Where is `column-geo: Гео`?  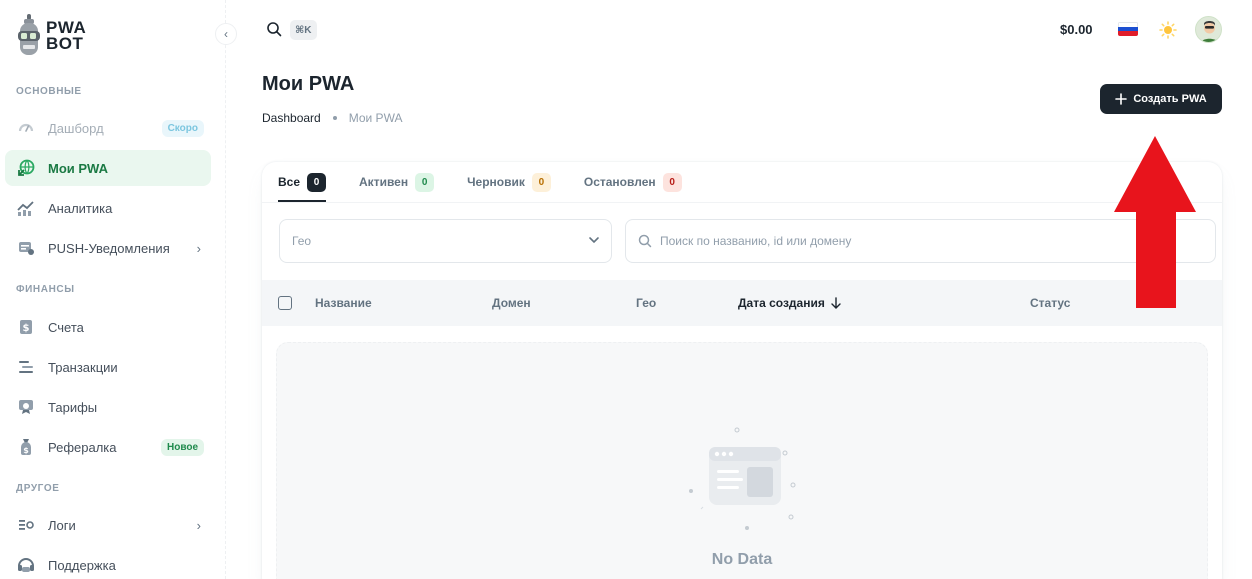 column-geo: Гео is located at coordinates (646, 303).